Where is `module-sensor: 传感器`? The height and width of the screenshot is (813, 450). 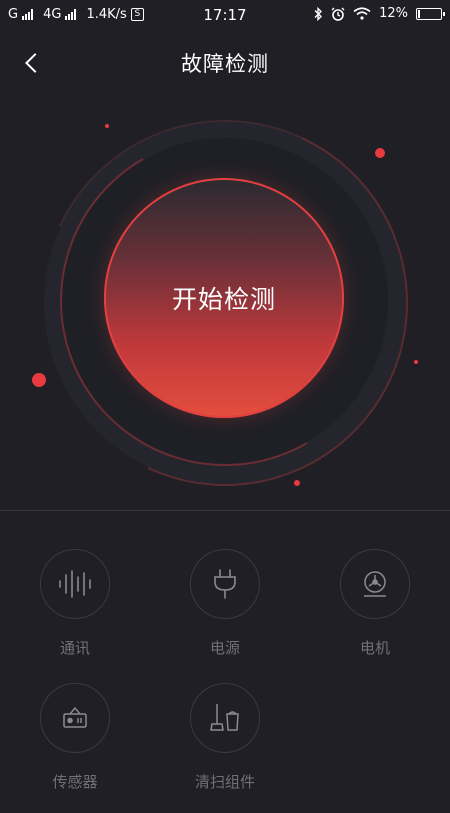
module-sensor: 传感器 is located at coordinates (75, 748).